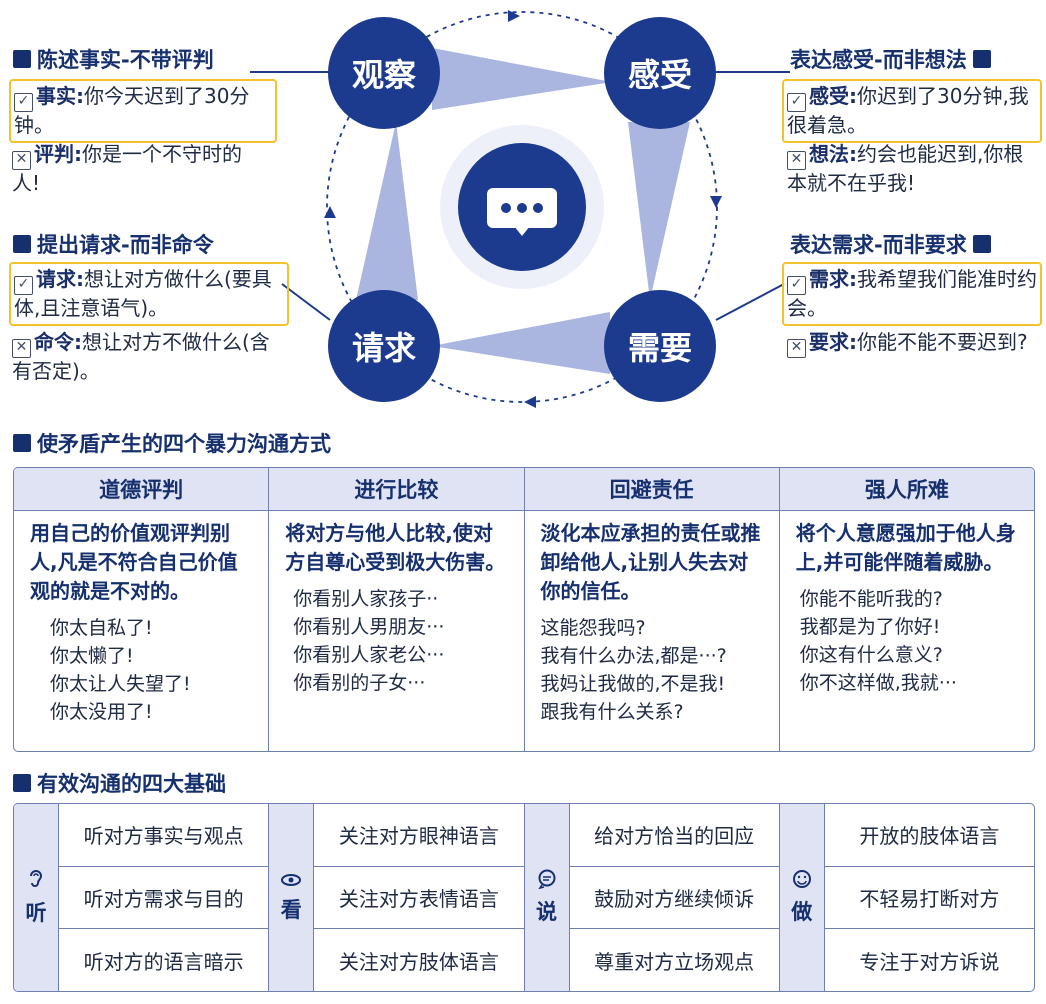 This screenshot has height=1004, width=1046. Describe the element at coordinates (905, 168) in the screenshot. I see `right-top-no: ✕ 想法:约会也能迟到,你根本就不在乎我!` at that location.